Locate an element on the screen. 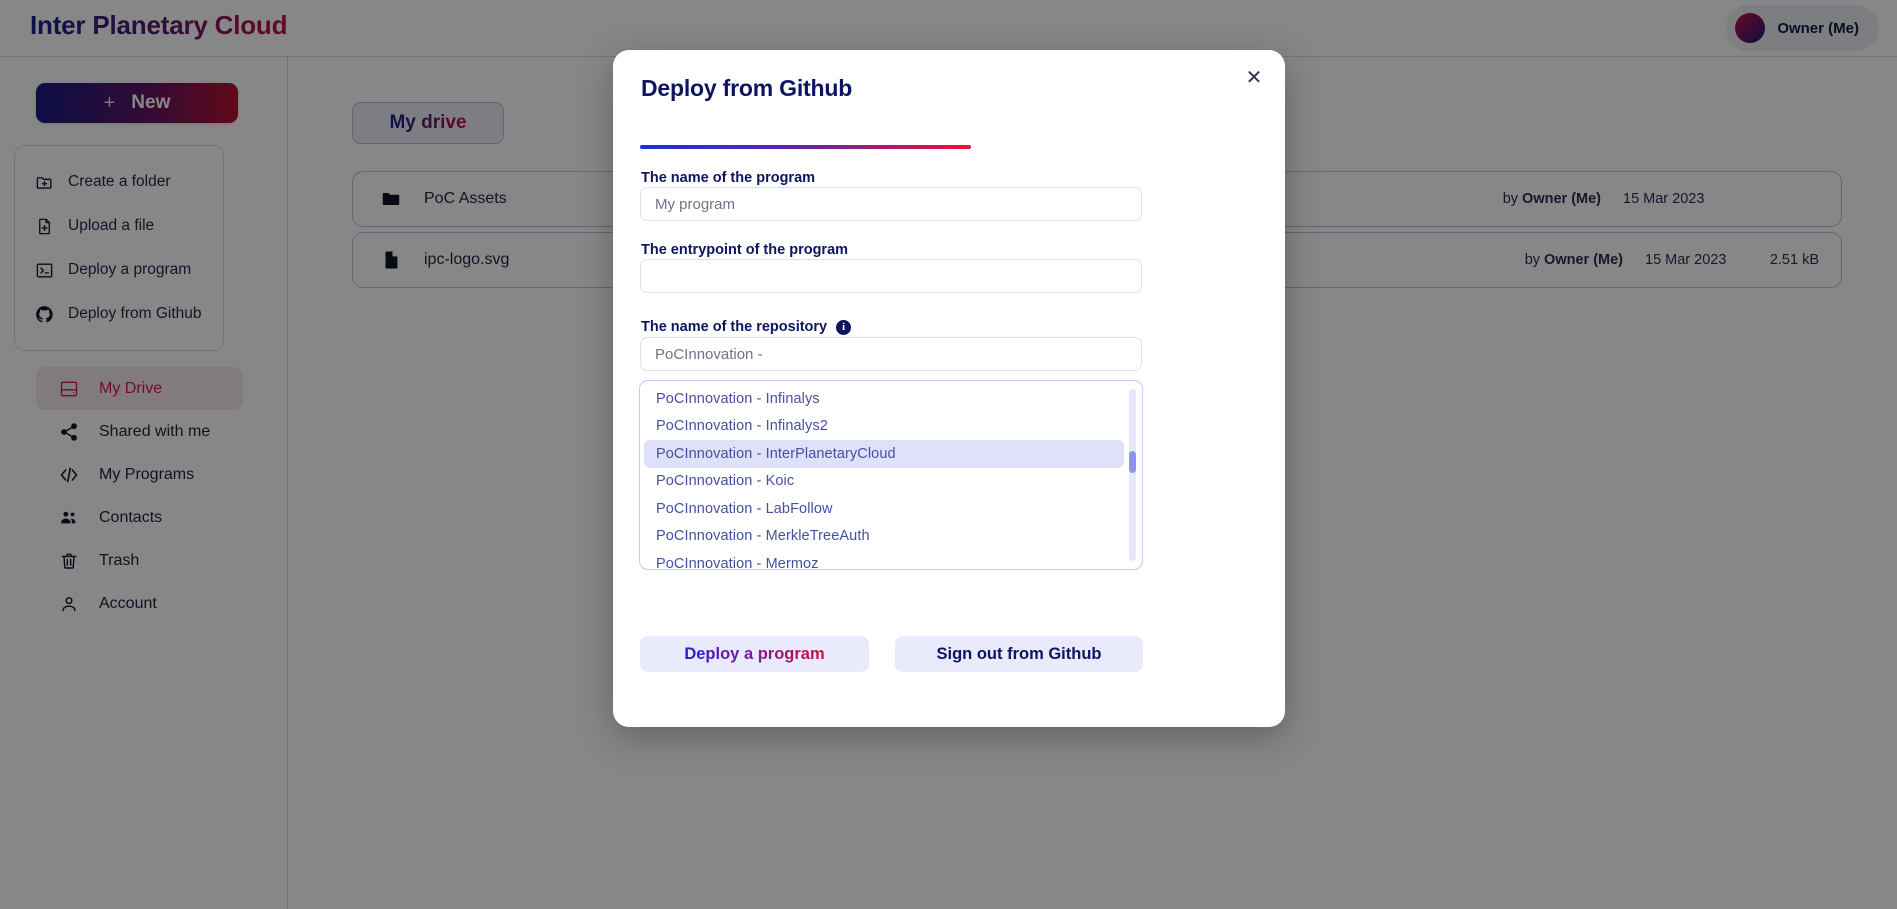 The image size is (1897, 909). close-icon: ✕ is located at coordinates (1254, 78).